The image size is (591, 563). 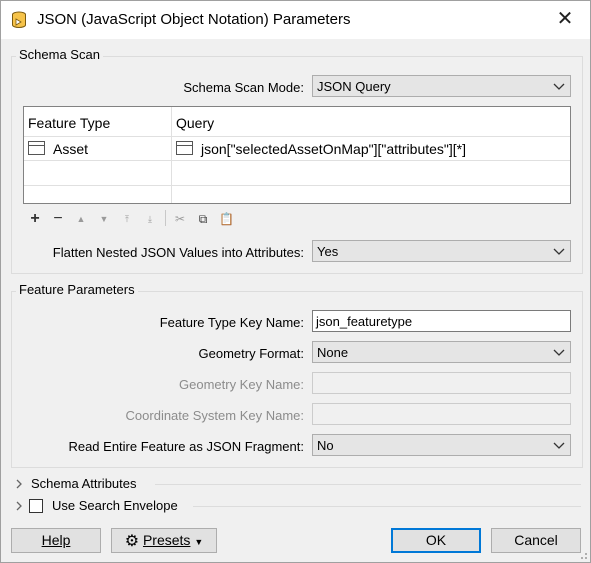 I want to click on feature-type-key-value: json_featuretype, so click(x=364, y=321).